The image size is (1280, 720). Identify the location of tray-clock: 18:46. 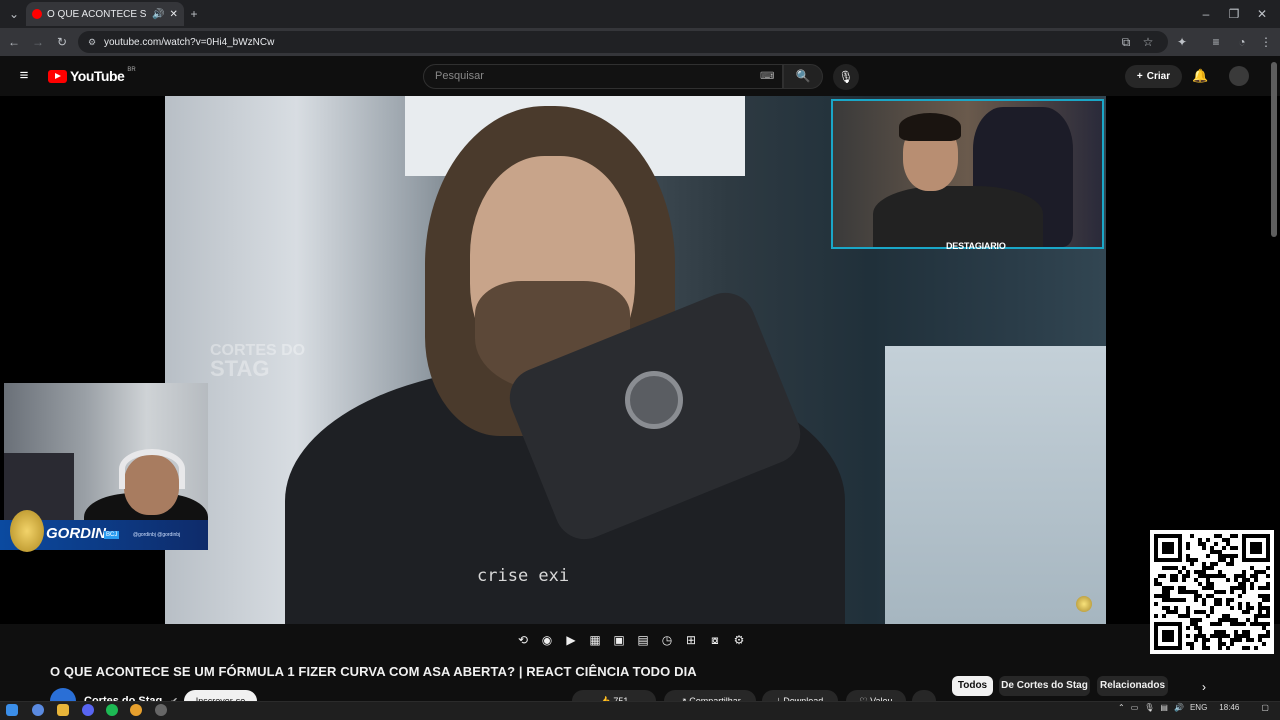
(1229, 707).